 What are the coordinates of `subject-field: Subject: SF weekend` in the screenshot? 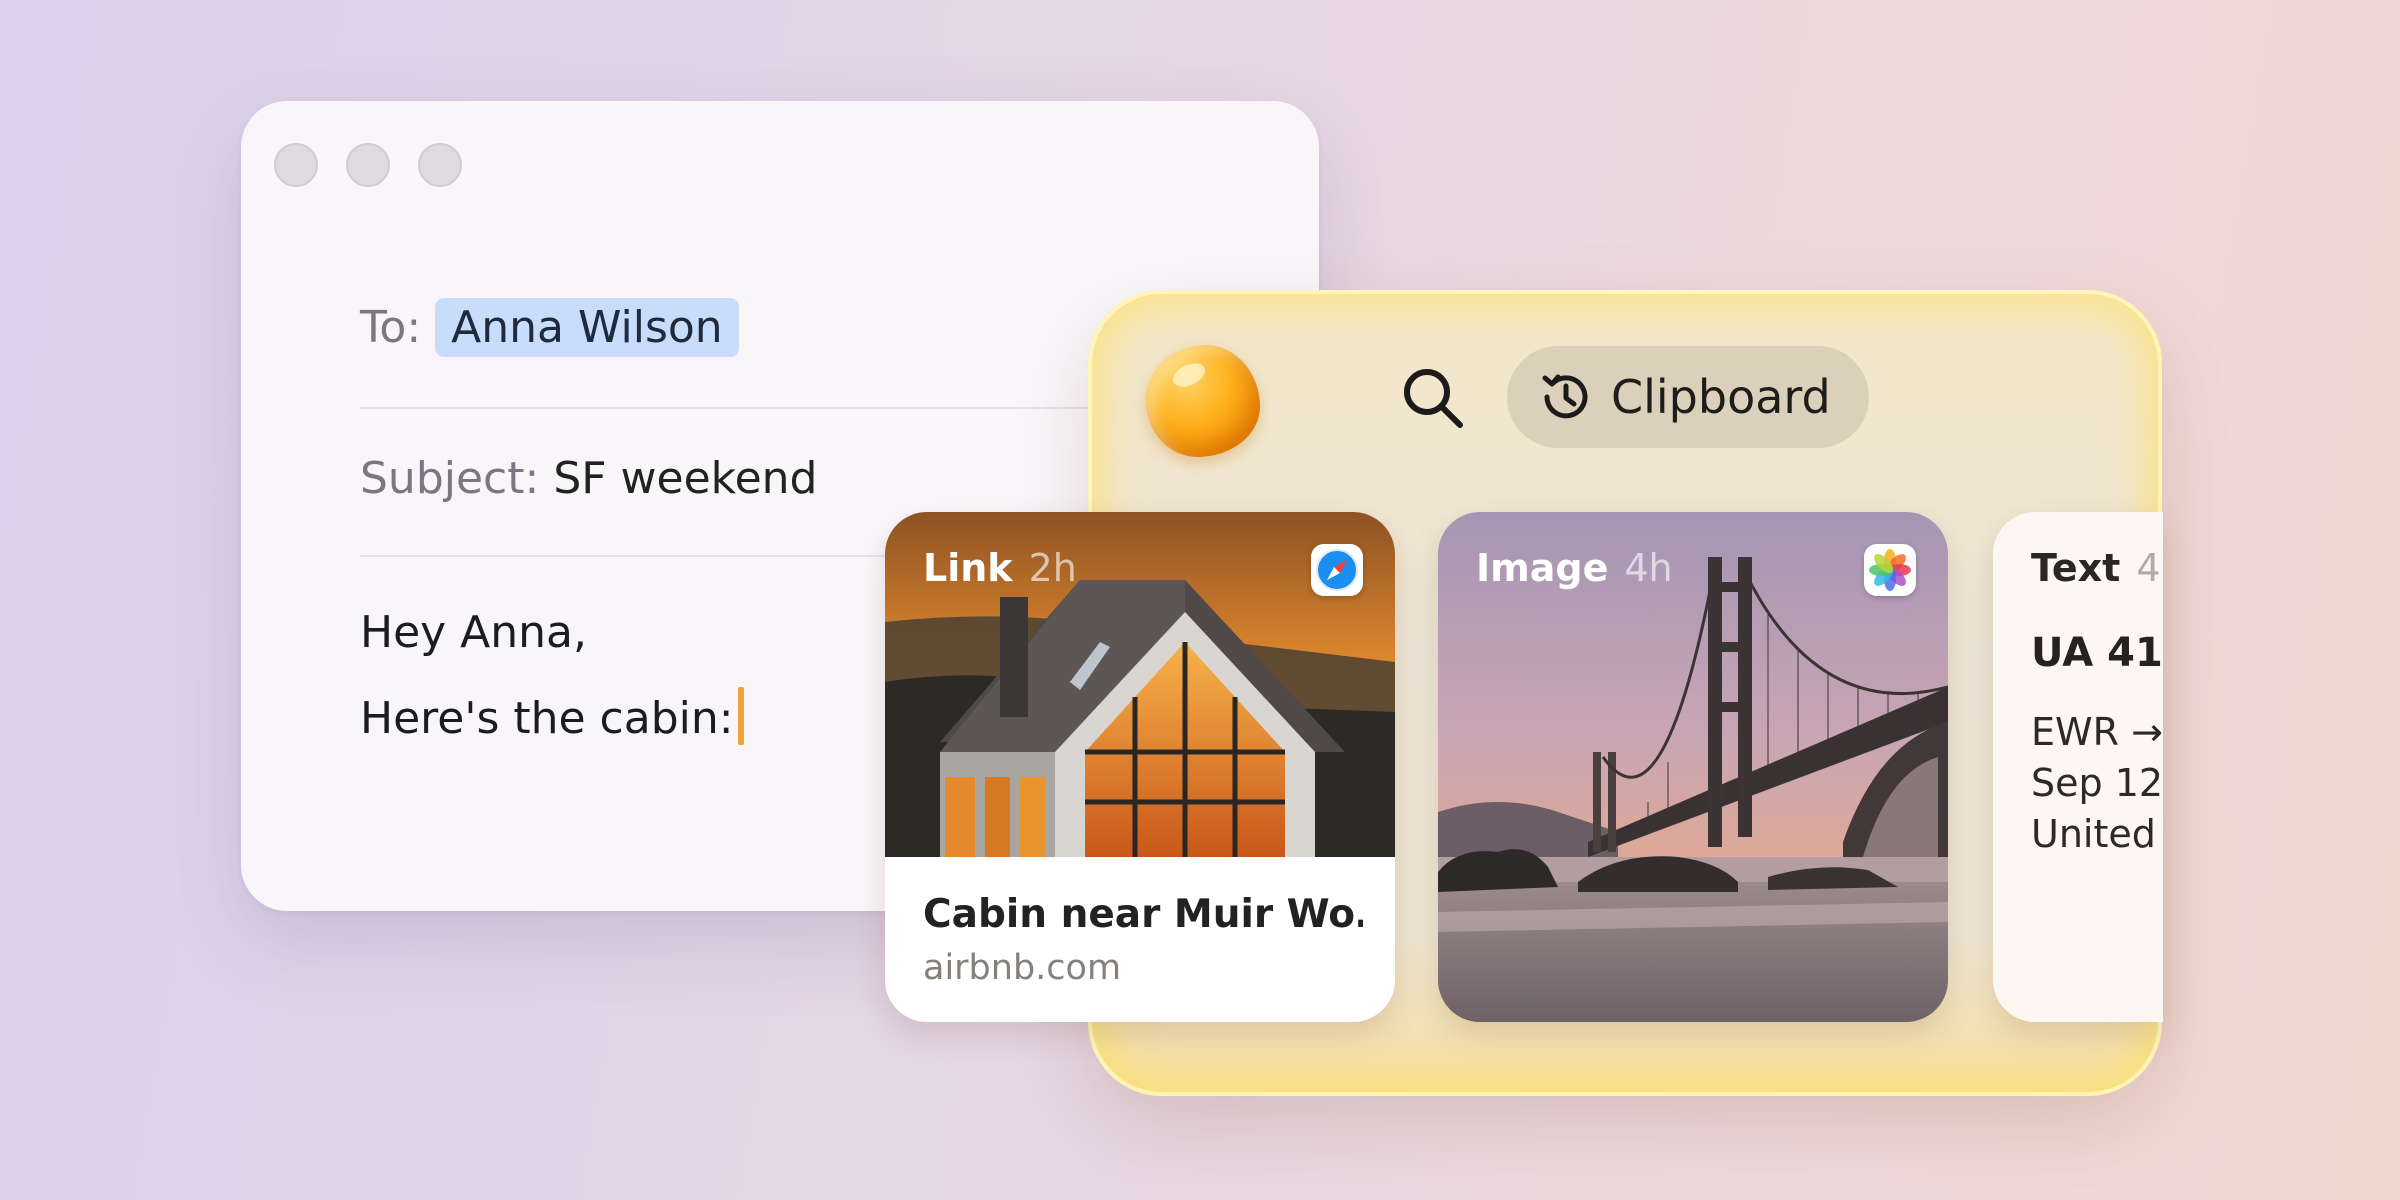 It's located at (588, 478).